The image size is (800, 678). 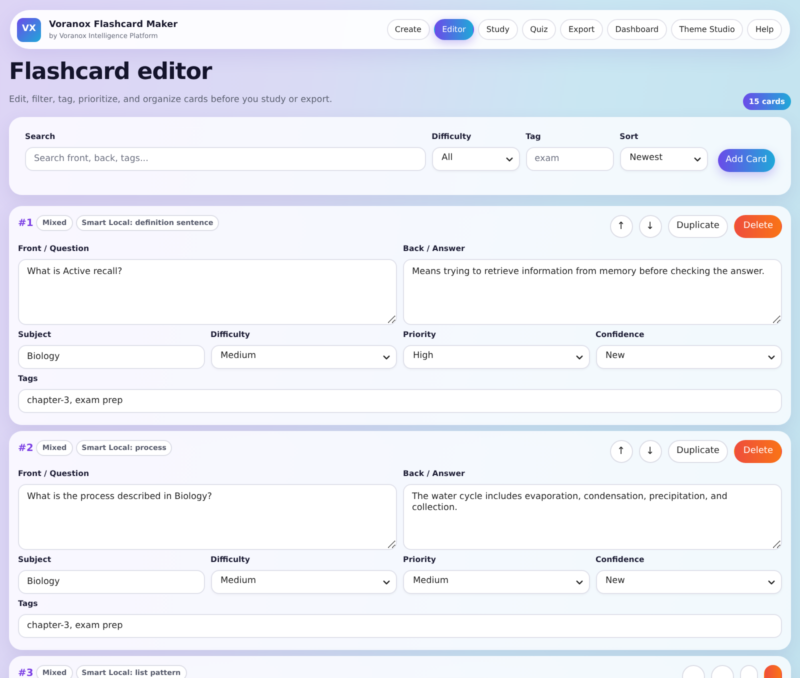 I want to click on nav-tab: Theme Studio, so click(x=707, y=29).